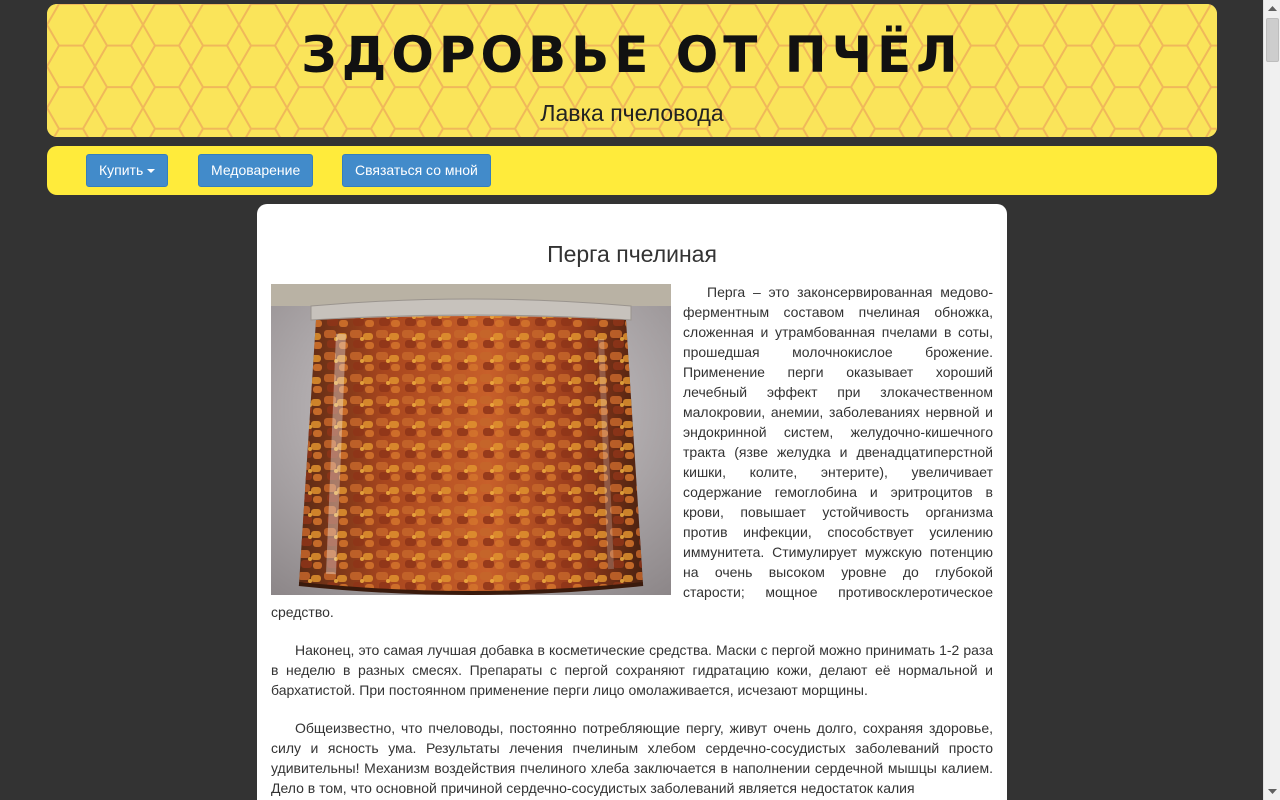 This screenshot has width=1280, height=800. I want to click on vertical-scrollbar, so click(1271, 400).